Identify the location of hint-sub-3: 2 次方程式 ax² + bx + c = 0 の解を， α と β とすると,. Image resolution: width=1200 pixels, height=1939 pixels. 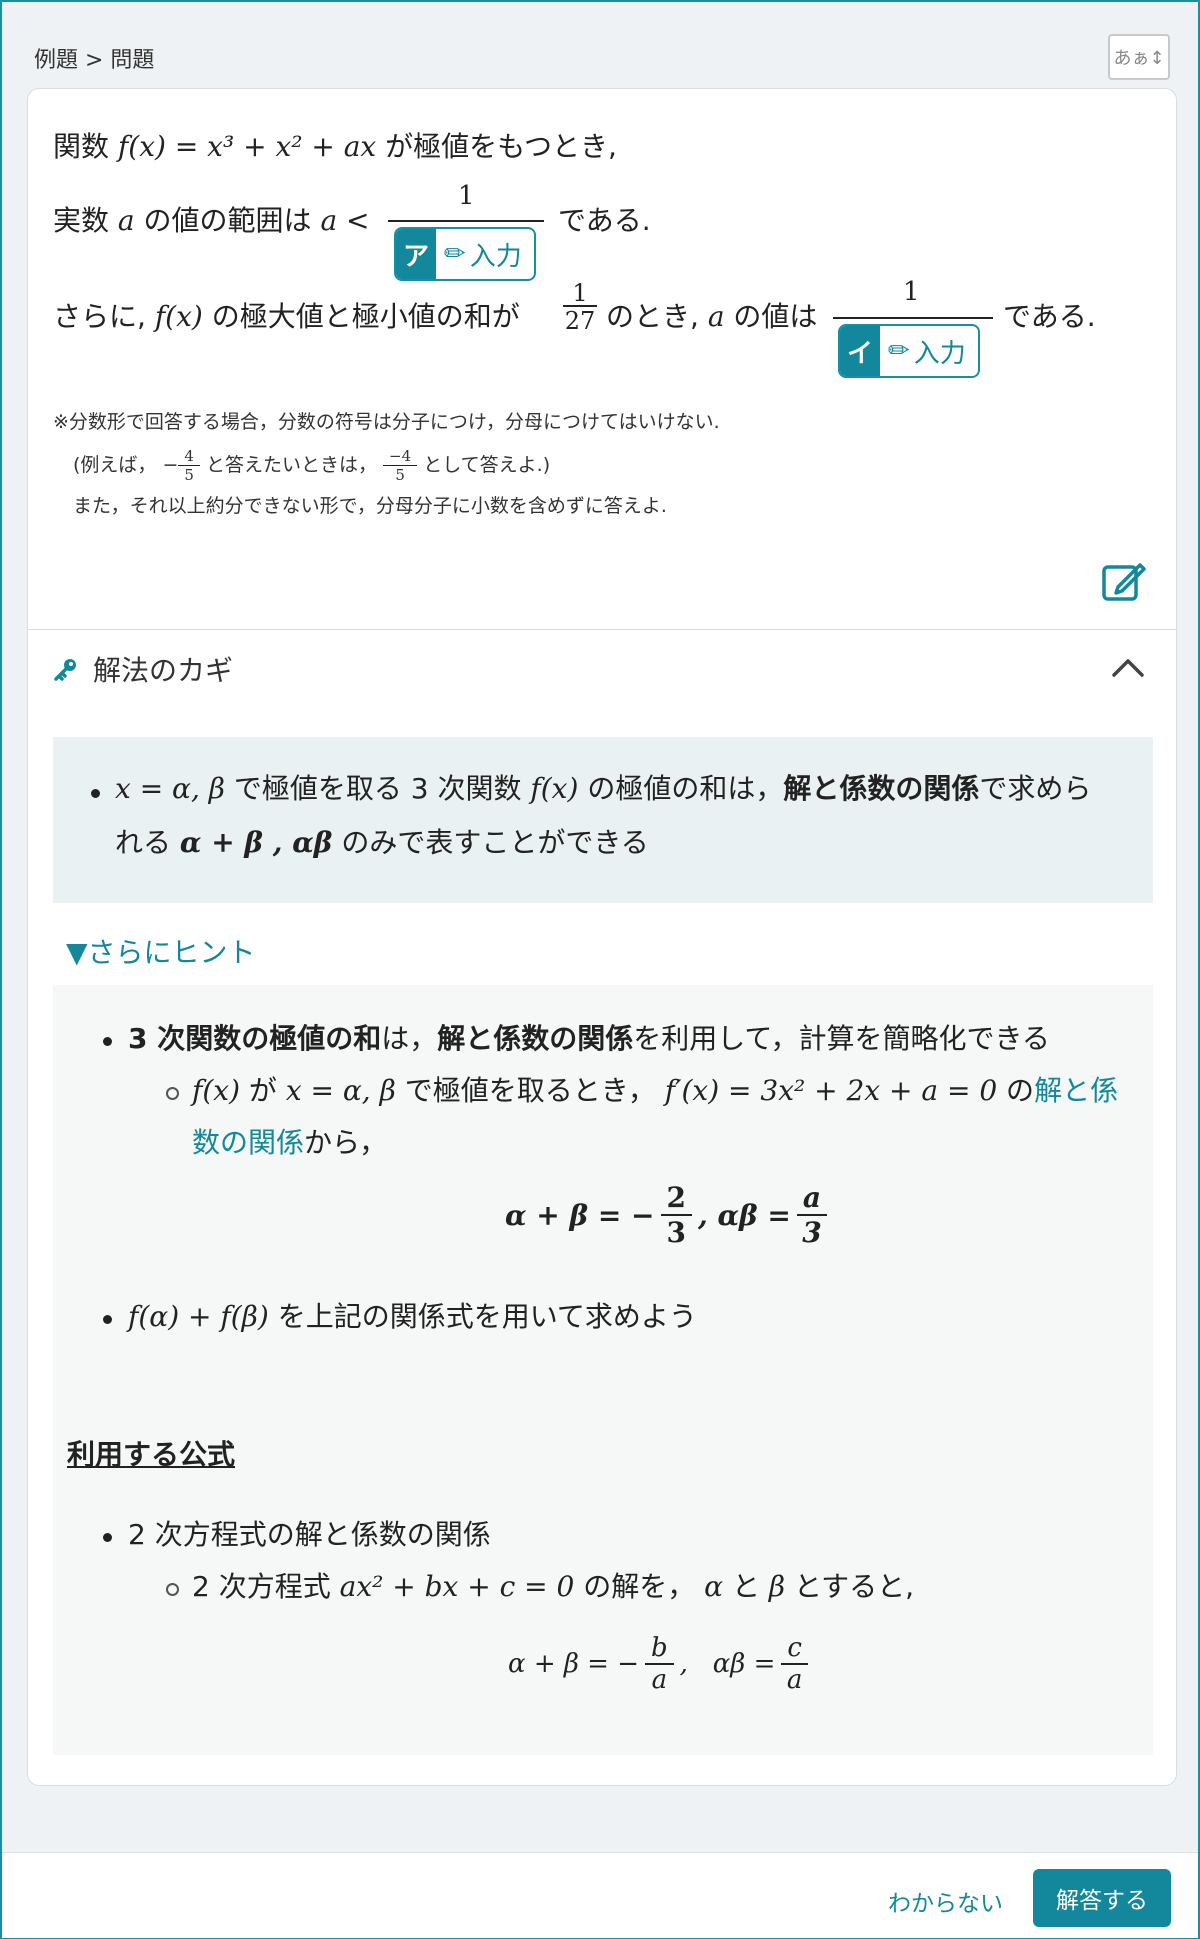
(553, 1586).